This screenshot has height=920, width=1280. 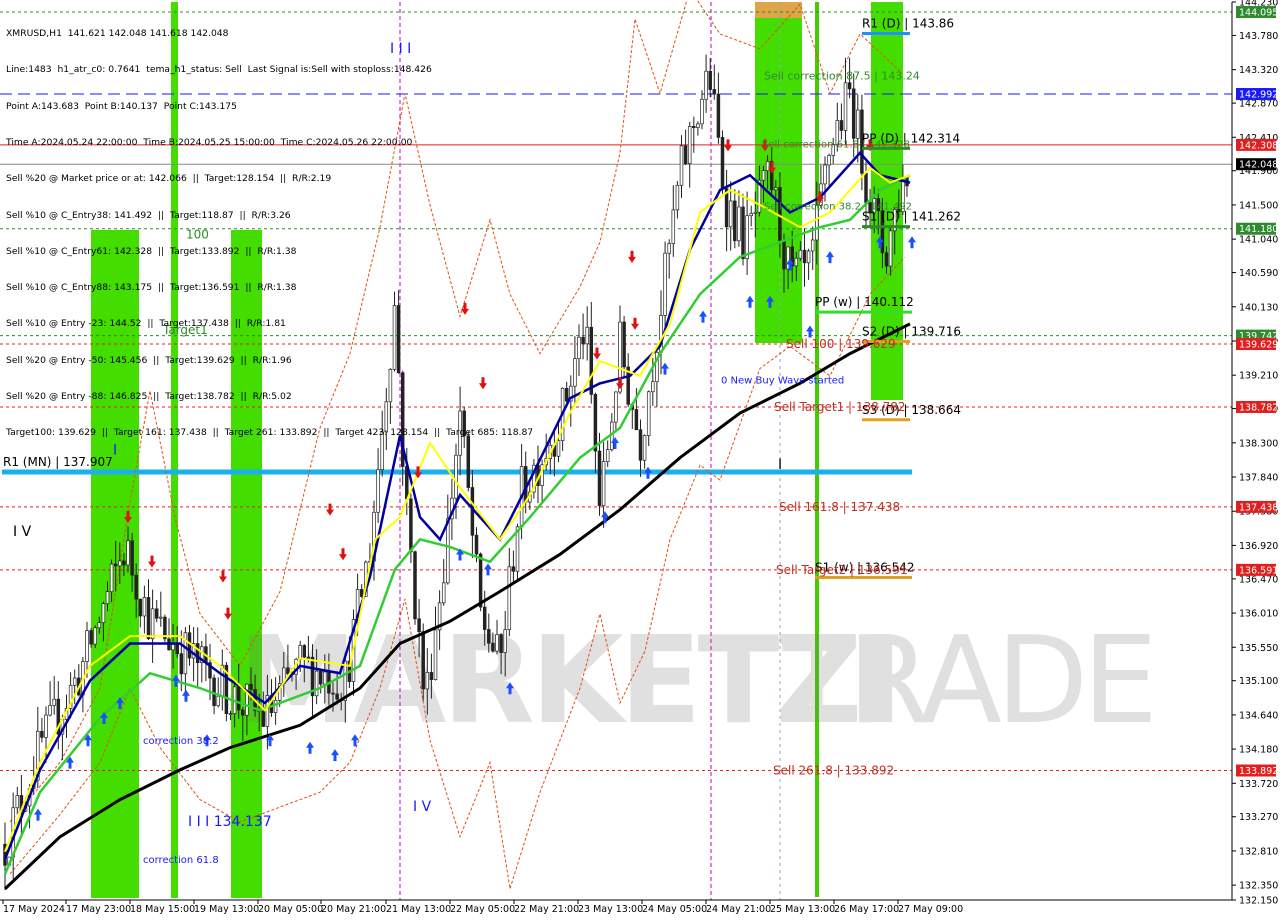 What do you see at coordinates (1258, 681) in the screenshot?
I see `y-tick-label: 135.100` at bounding box center [1258, 681].